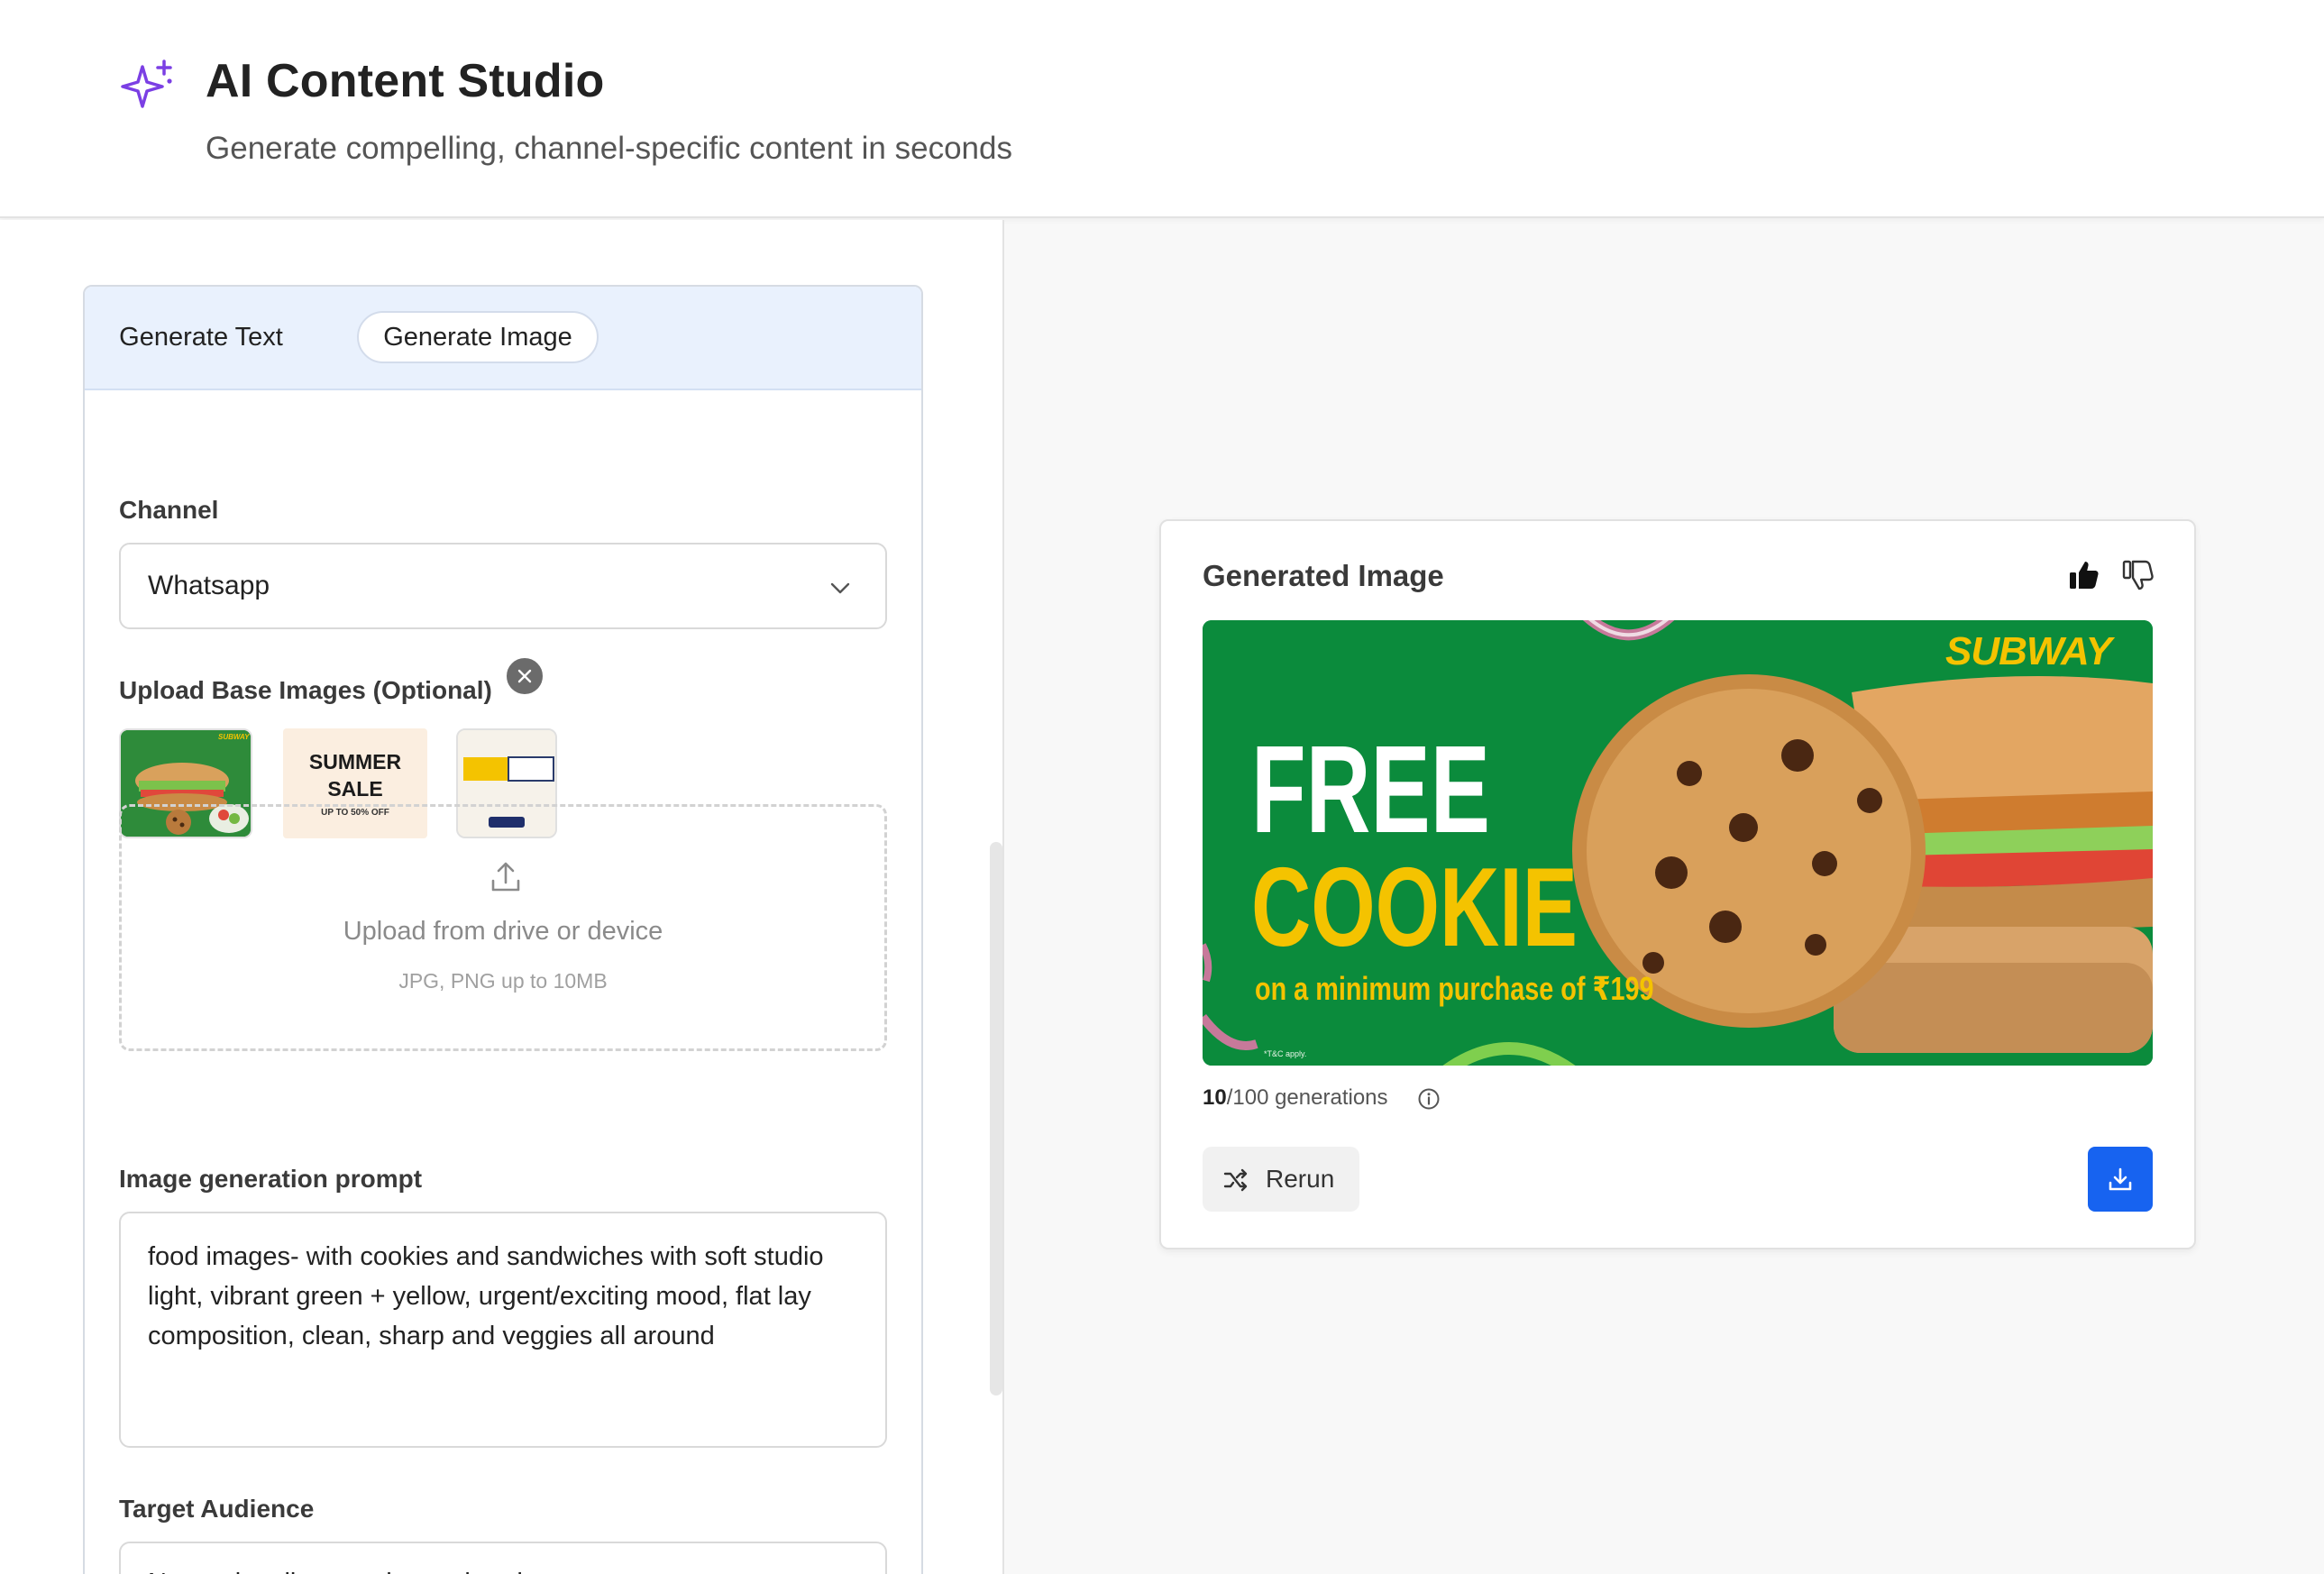 Image resolution: width=2324 pixels, height=1574 pixels. I want to click on rerun-button: Rerun, so click(1281, 1179).